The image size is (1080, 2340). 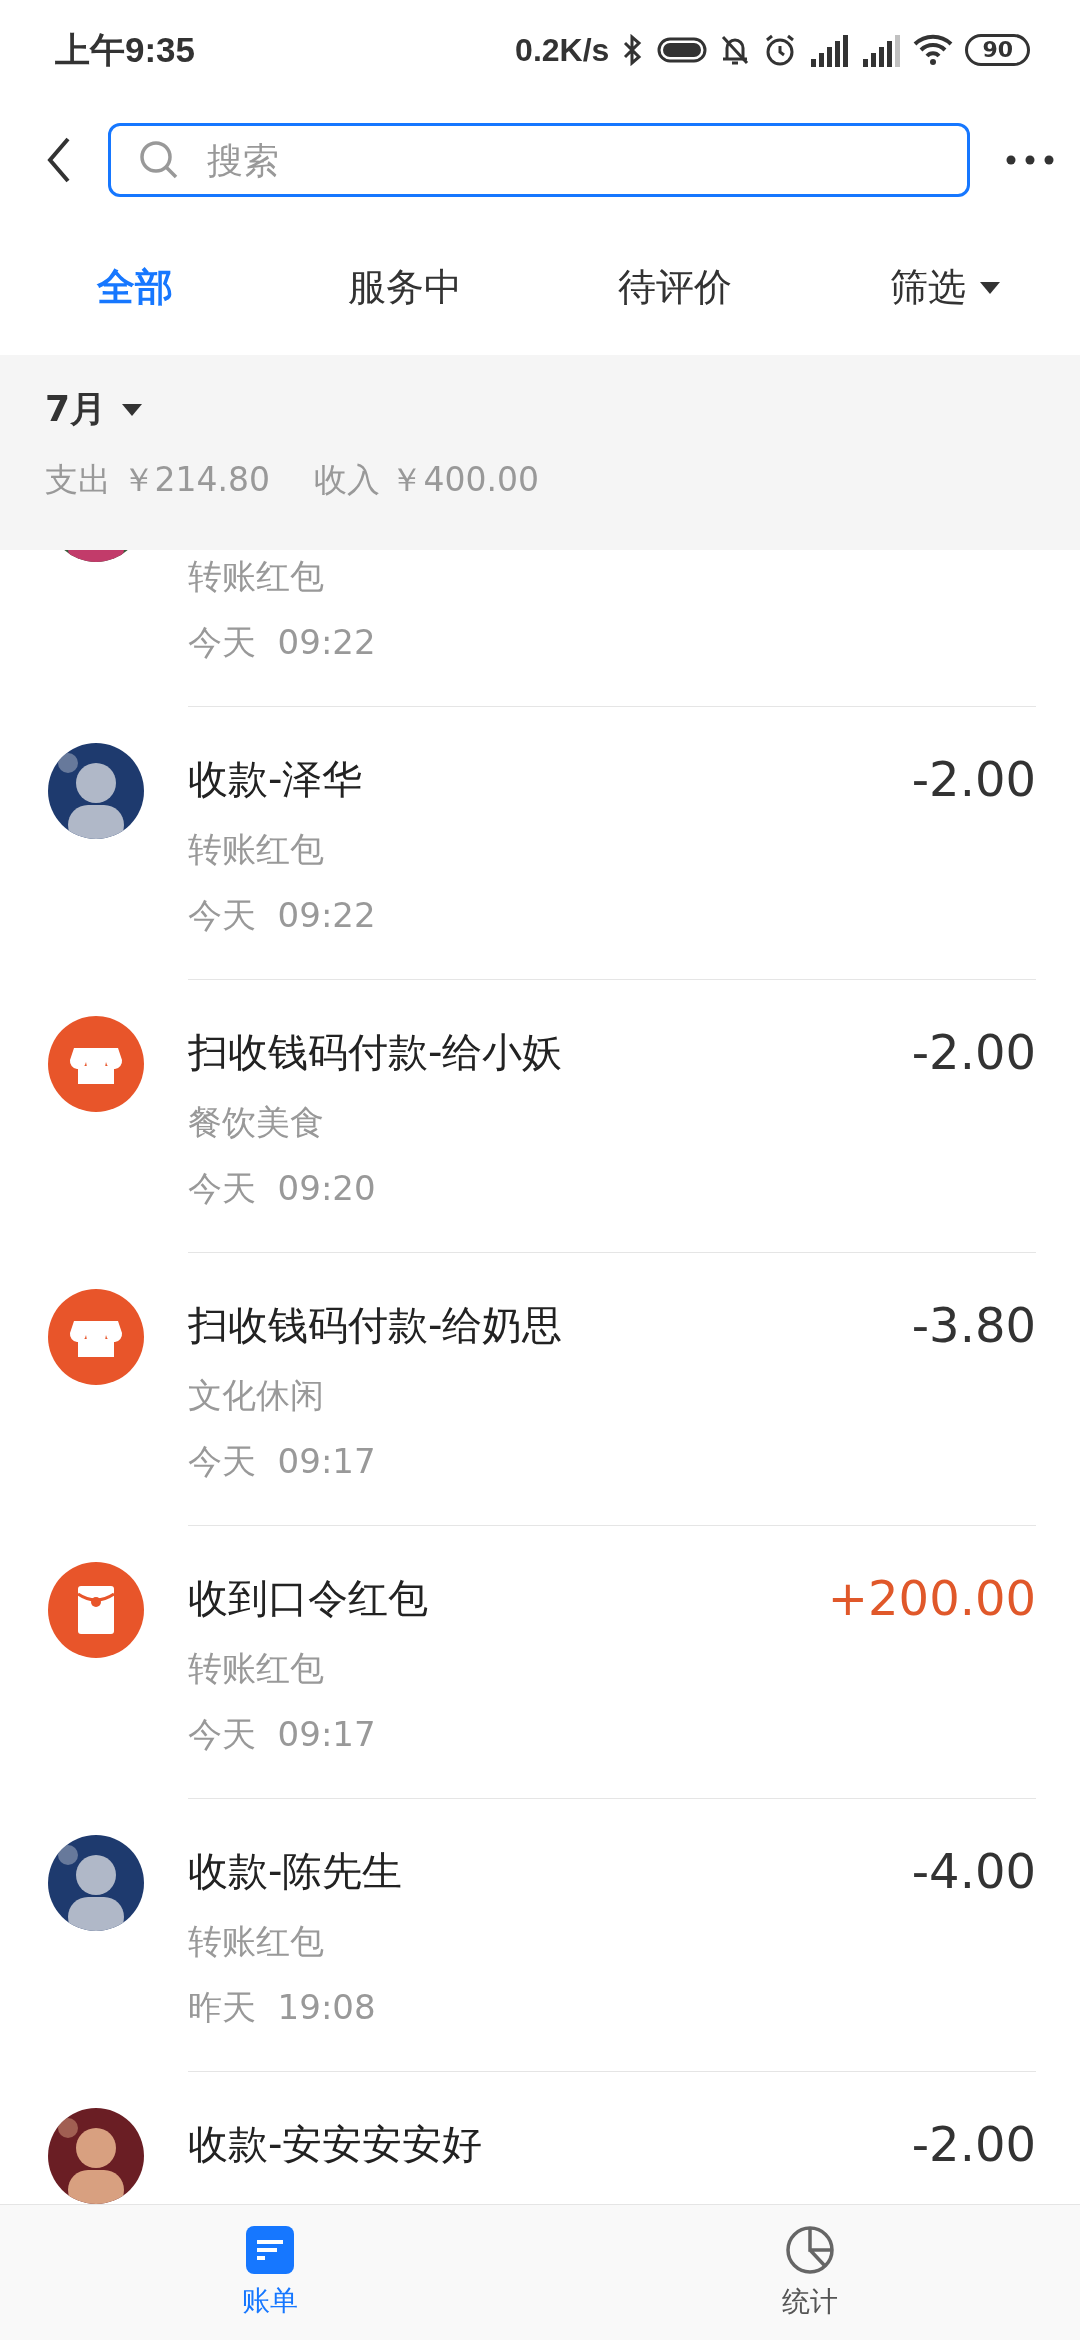 I want to click on more-icon, so click(x=1030, y=160).